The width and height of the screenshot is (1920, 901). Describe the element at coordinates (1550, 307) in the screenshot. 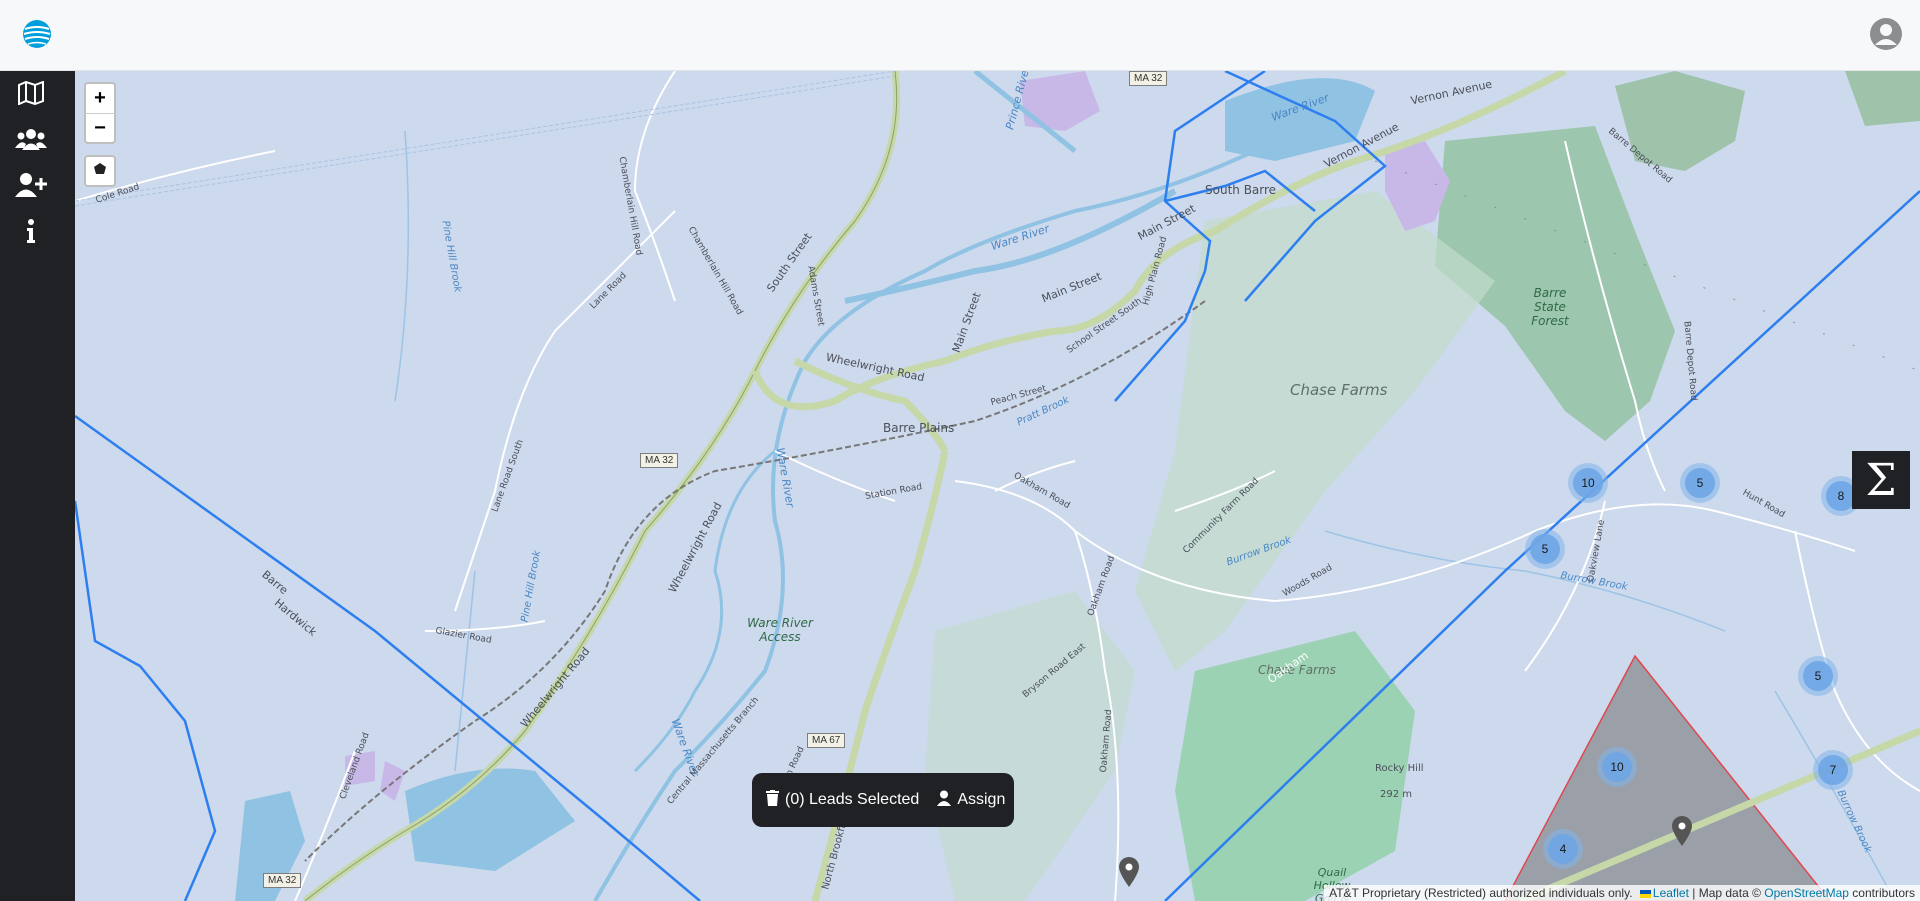

I see `label-barre-state-forest: Barre State Forest` at that location.